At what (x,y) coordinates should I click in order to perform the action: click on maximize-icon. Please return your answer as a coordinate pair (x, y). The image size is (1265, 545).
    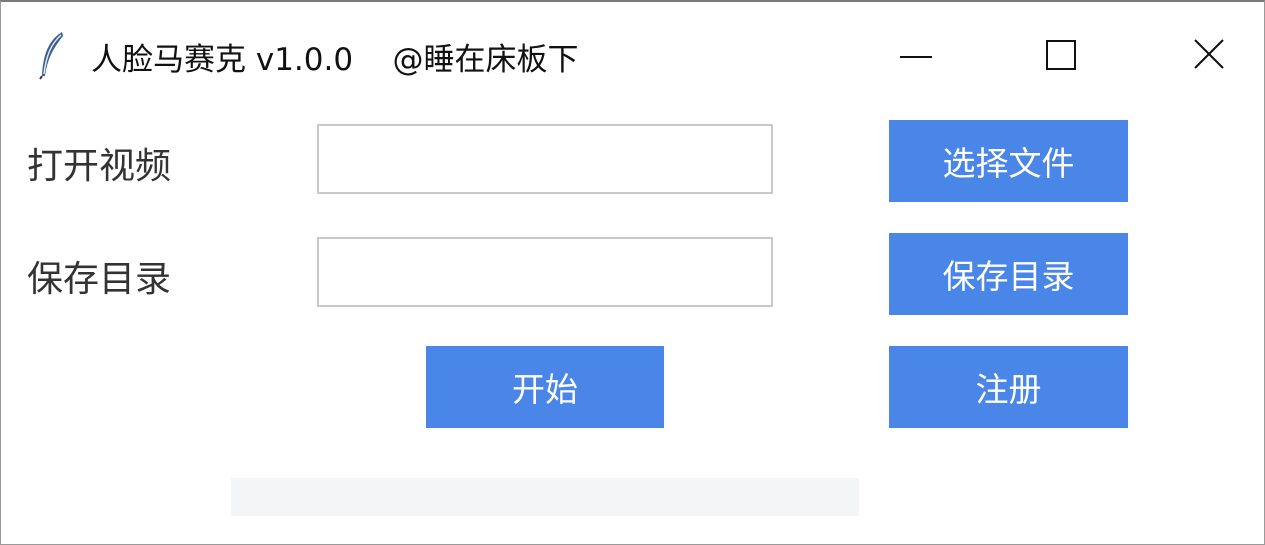
    Looking at the image, I should click on (1061, 55).